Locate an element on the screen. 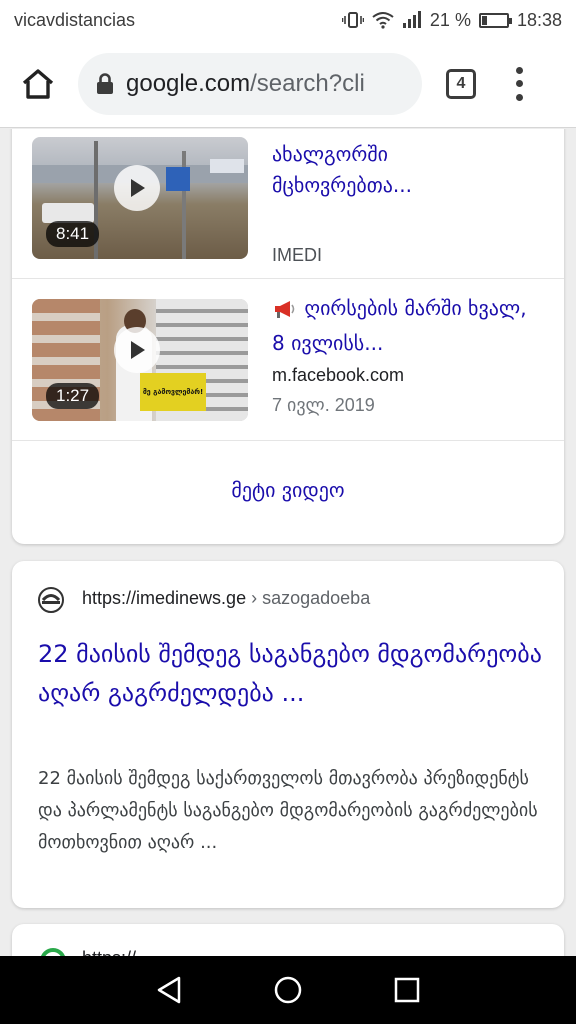  megaphone-icon is located at coordinates (285, 312).